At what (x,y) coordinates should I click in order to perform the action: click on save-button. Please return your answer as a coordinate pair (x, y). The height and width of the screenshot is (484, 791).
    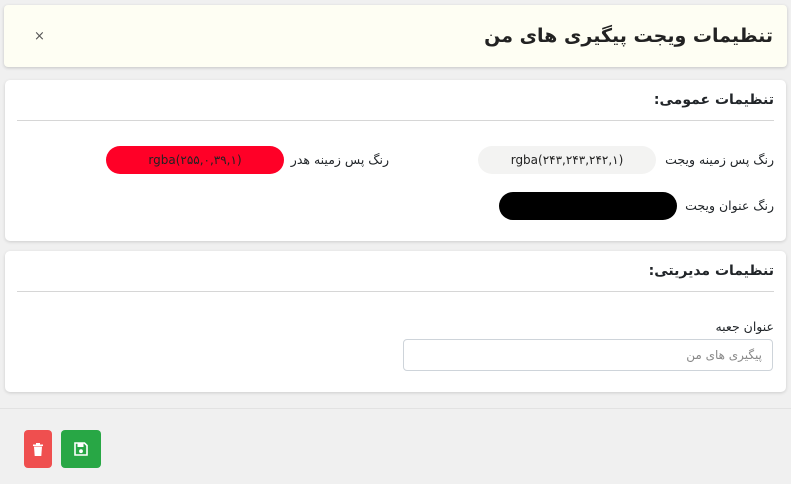
    Looking at the image, I should click on (81, 449).